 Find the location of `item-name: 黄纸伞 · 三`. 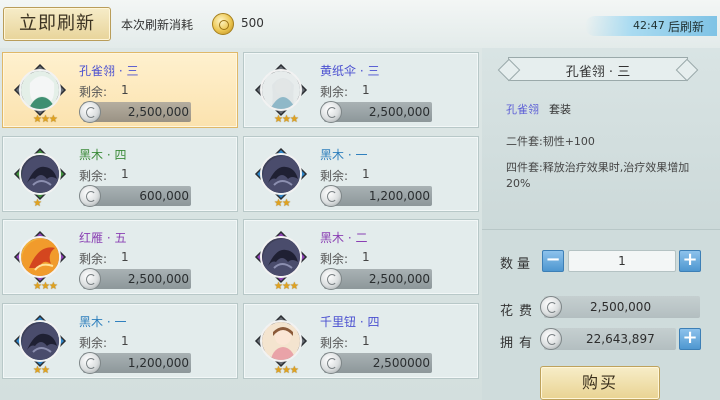

item-name: 黄纸伞 · 三 is located at coordinates (350, 71).